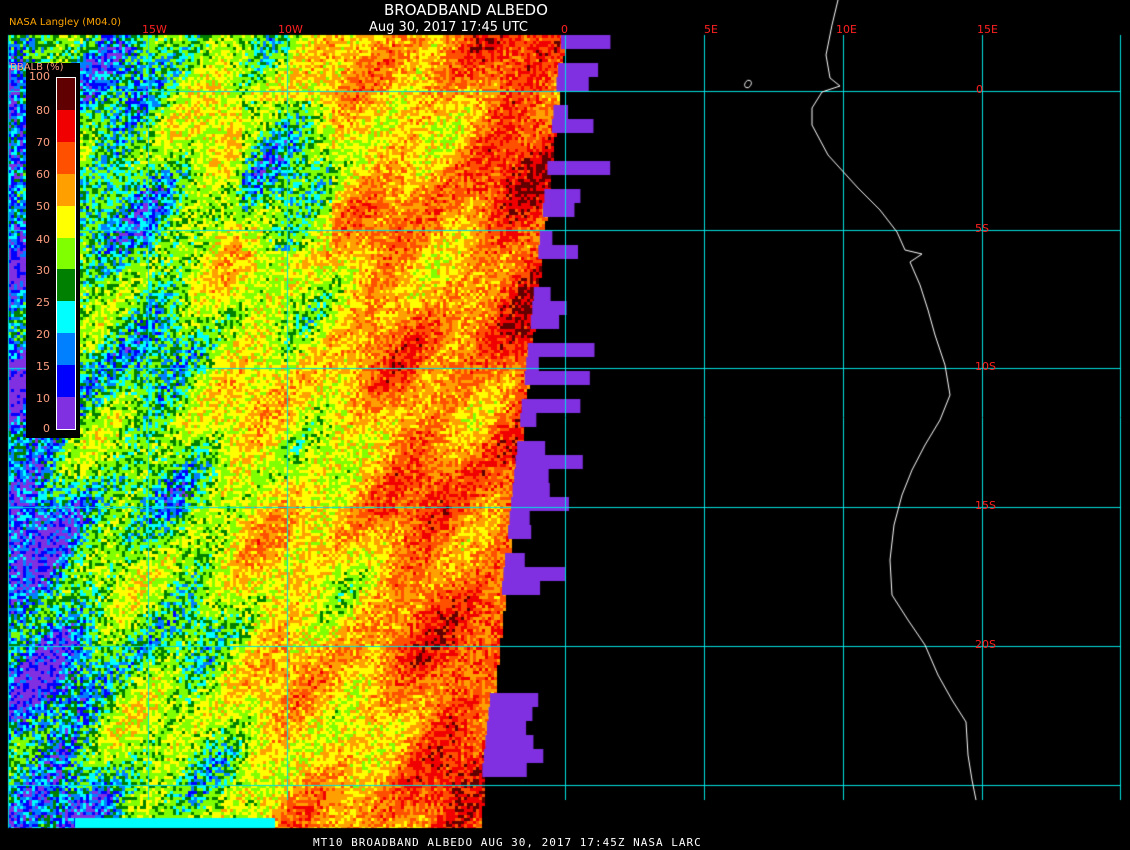 The width and height of the screenshot is (1130, 850). Describe the element at coordinates (564, 29) in the screenshot. I see `lon-label-0: 0` at that location.